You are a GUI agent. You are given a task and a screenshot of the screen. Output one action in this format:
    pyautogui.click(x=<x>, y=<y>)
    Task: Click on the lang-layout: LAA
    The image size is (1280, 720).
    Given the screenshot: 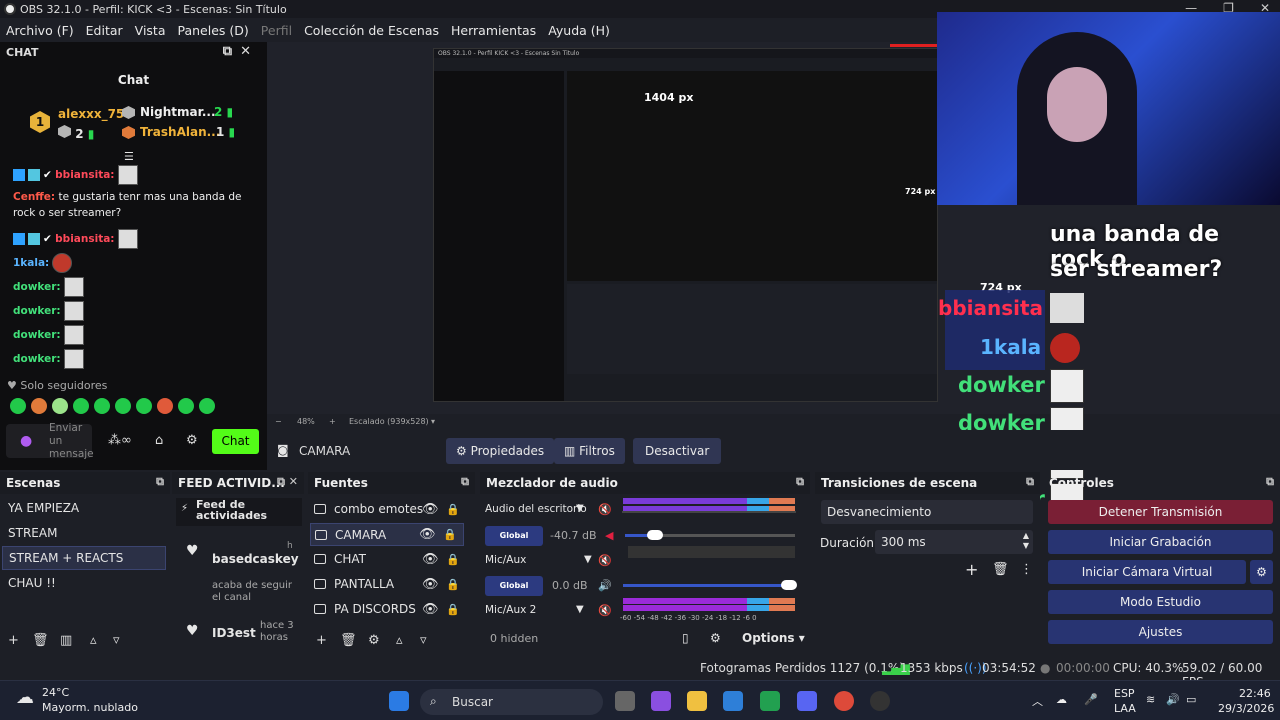 What is the action you would take?
    pyautogui.click(x=1125, y=708)
    